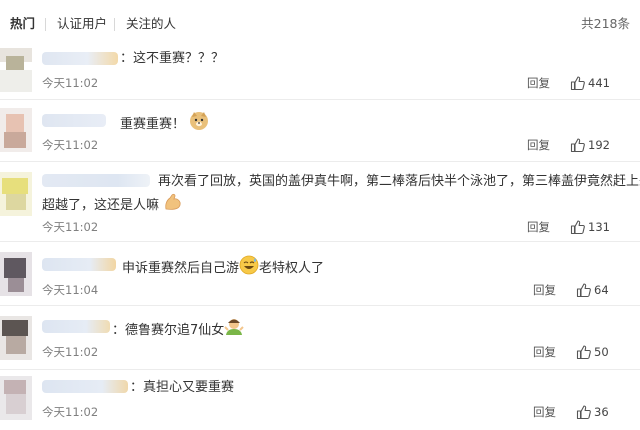 This screenshot has width=640, height=430. Describe the element at coordinates (182, 387) in the screenshot. I see `comment-text: ：真担心又要重赛` at that location.